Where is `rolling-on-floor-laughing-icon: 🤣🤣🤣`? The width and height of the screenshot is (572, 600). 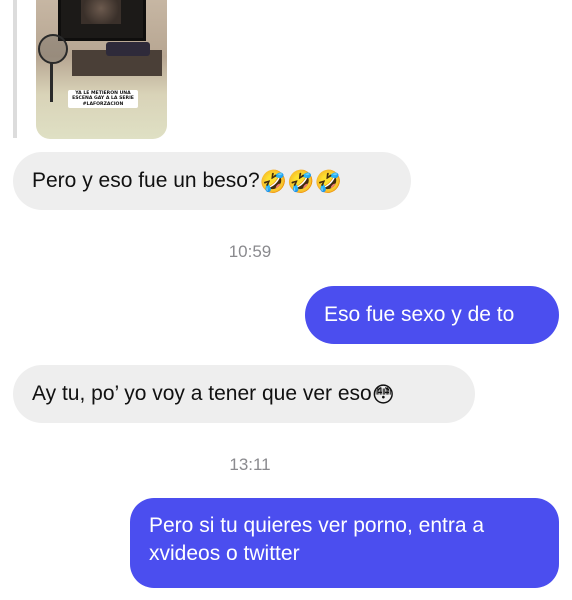
rolling-on-floor-laughing-icon: 🤣🤣🤣 is located at coordinates (300, 181).